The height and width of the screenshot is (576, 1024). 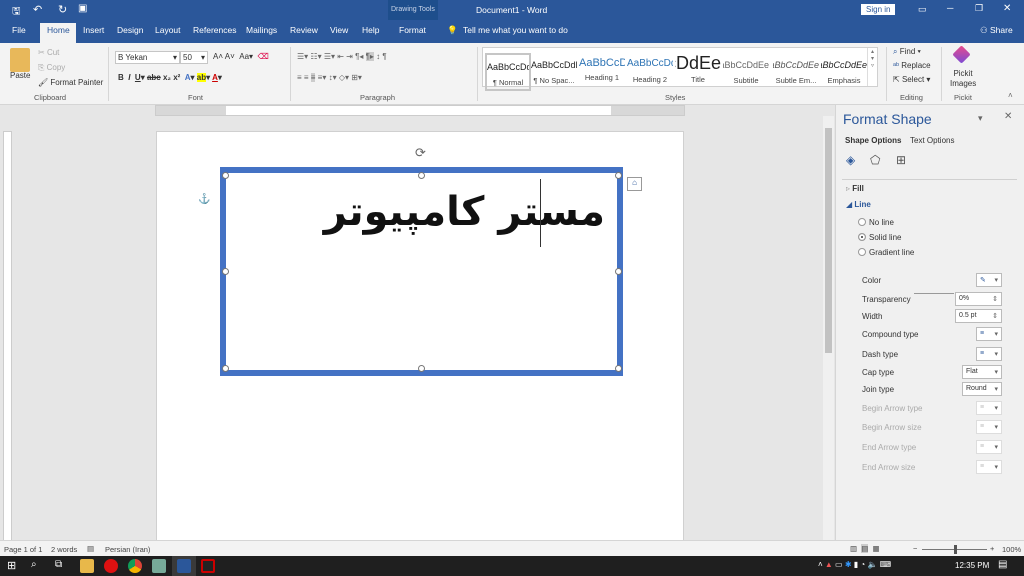 I want to click on font-size-combobox: 50 ▾, so click(x=194, y=57).